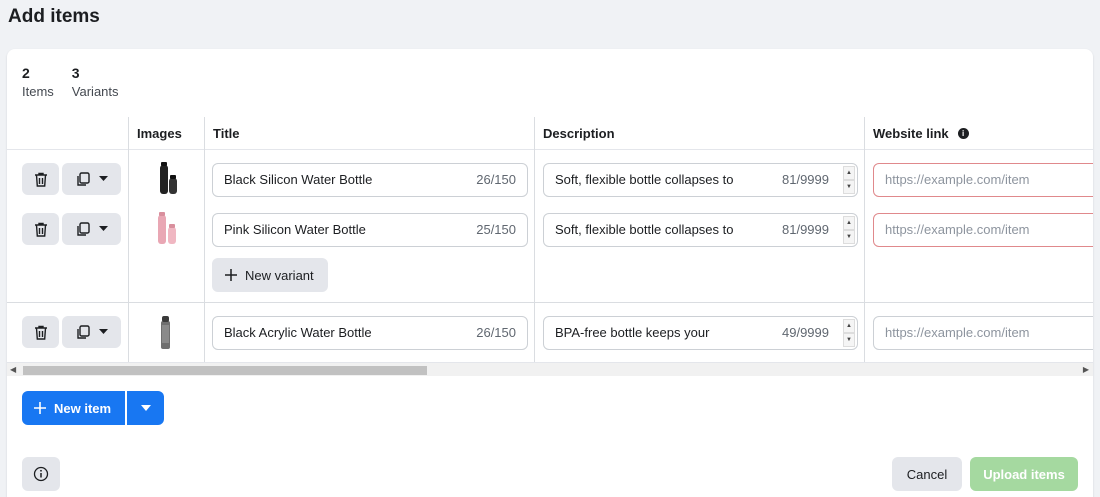 The height and width of the screenshot is (497, 1100). I want to click on title-value: Pink Silicon Water Bottle, so click(295, 229).